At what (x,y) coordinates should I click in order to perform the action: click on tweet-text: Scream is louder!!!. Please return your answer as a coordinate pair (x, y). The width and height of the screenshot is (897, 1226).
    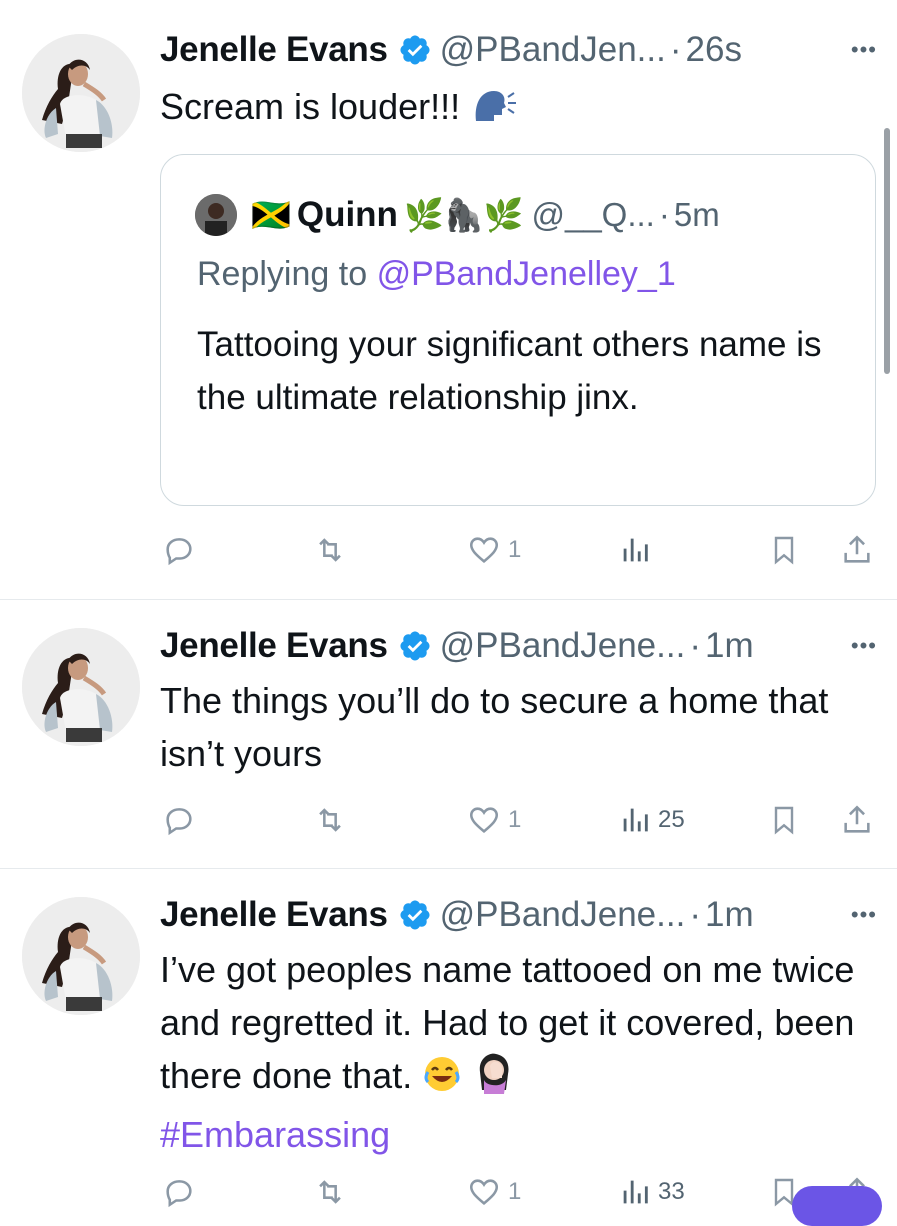
    Looking at the image, I should click on (508, 109).